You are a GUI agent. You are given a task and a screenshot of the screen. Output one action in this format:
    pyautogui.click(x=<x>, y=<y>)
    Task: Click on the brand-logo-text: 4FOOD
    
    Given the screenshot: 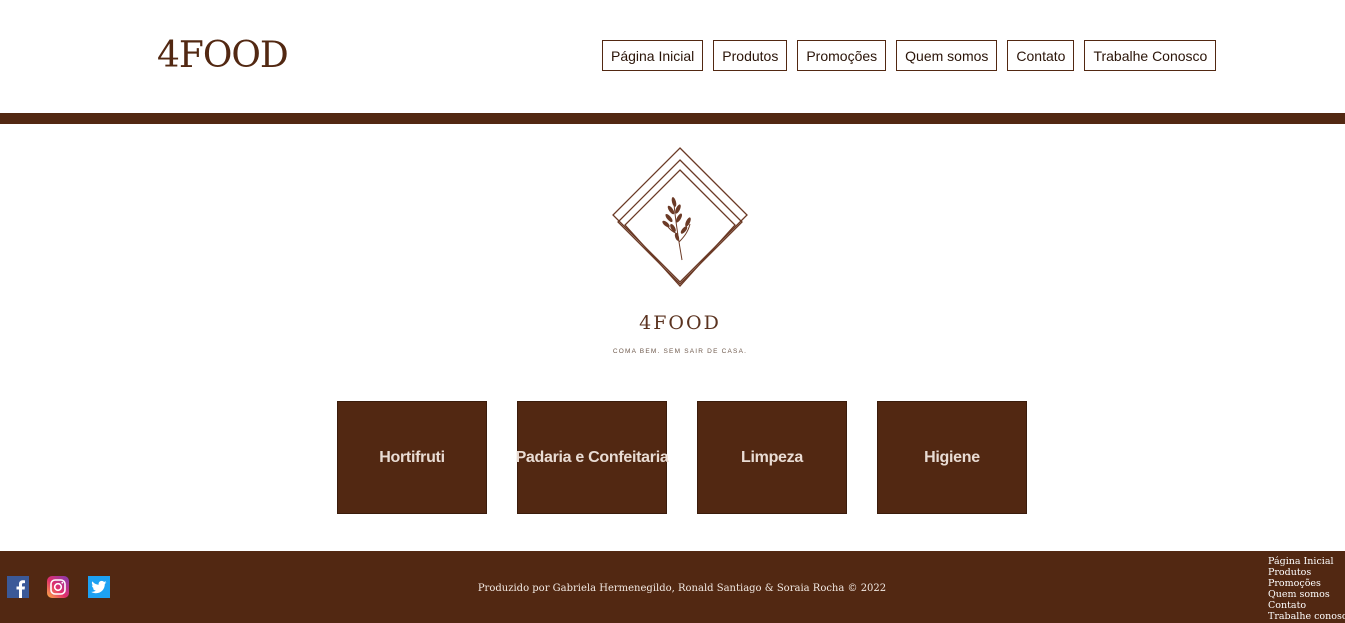 What is the action you would take?
    pyautogui.click(x=223, y=56)
    